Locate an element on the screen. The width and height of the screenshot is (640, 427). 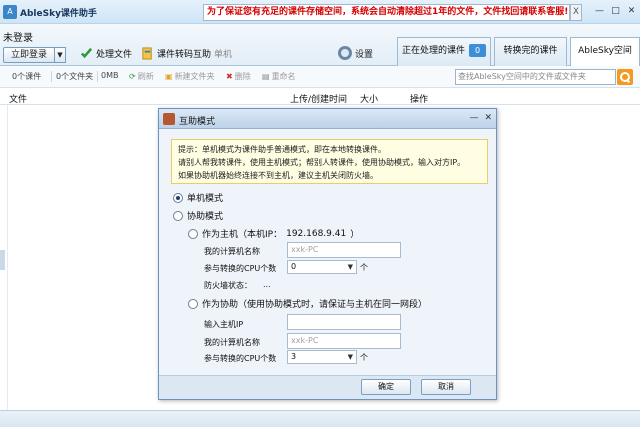
delete-button: ✖ 删除 is located at coordinates (238, 76).